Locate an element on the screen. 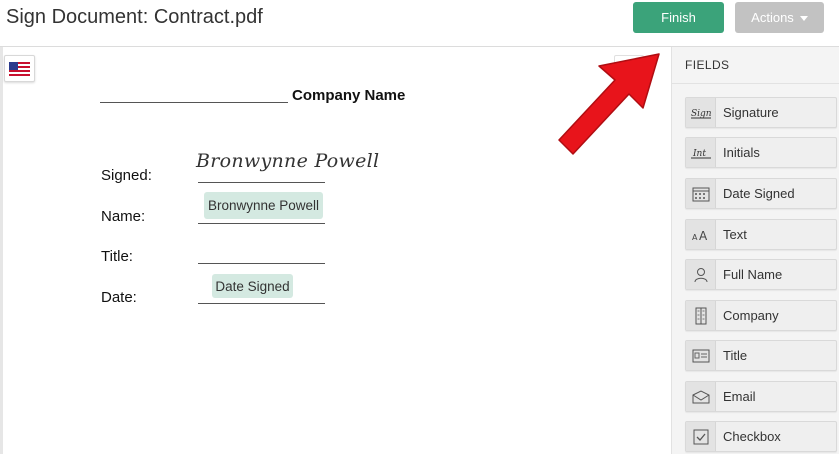 The height and width of the screenshot is (454, 839). caret-down-icon is located at coordinates (803, 18).